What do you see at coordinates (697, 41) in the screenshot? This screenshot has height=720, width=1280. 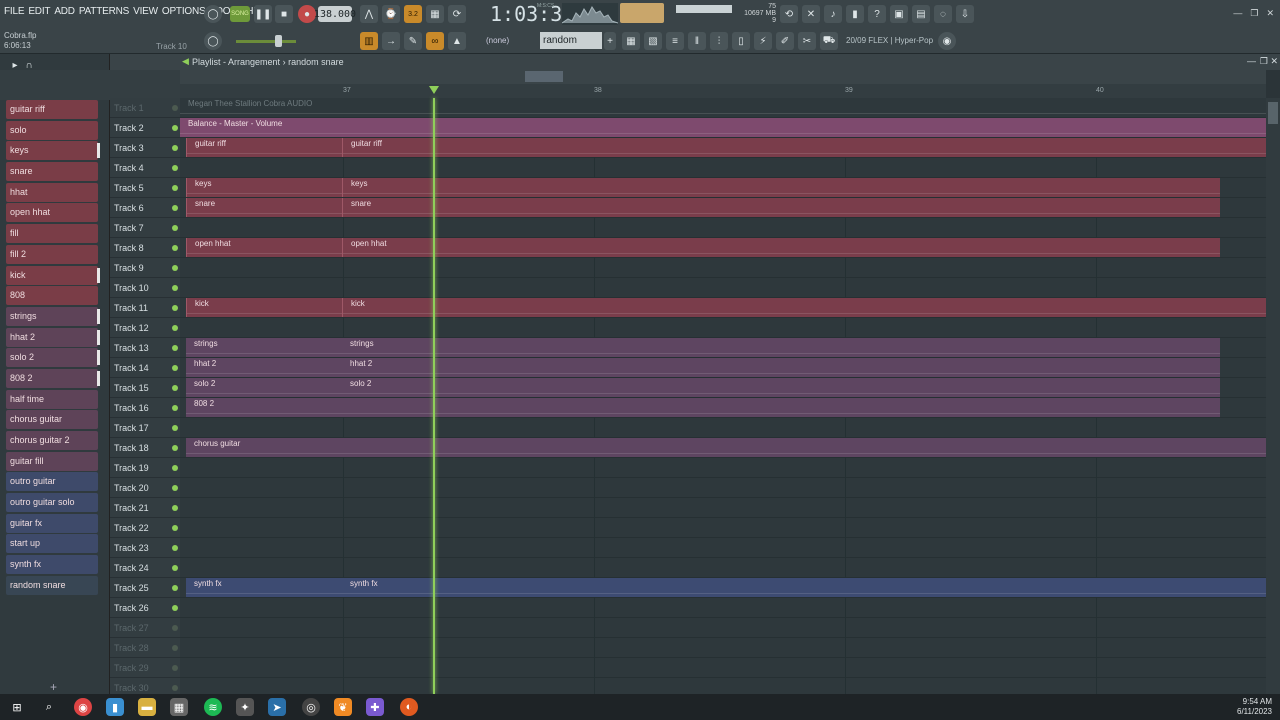 I see `playlist-icon: ‖` at bounding box center [697, 41].